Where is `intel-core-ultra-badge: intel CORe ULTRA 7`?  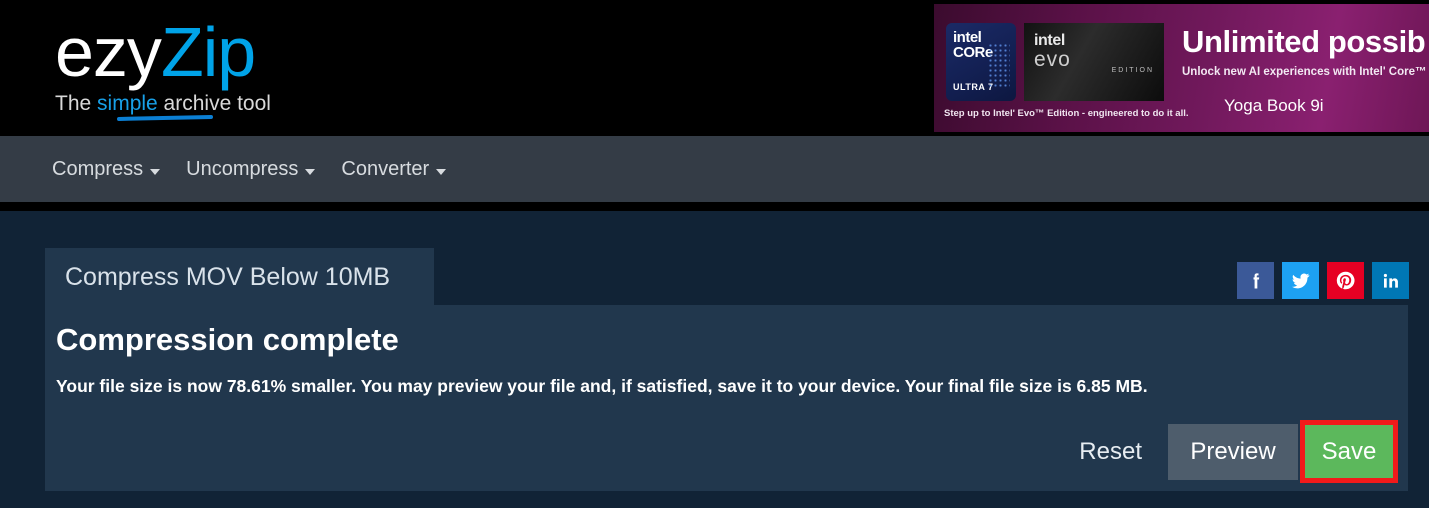 intel-core-ultra-badge: intel CORe ULTRA 7 is located at coordinates (981, 62).